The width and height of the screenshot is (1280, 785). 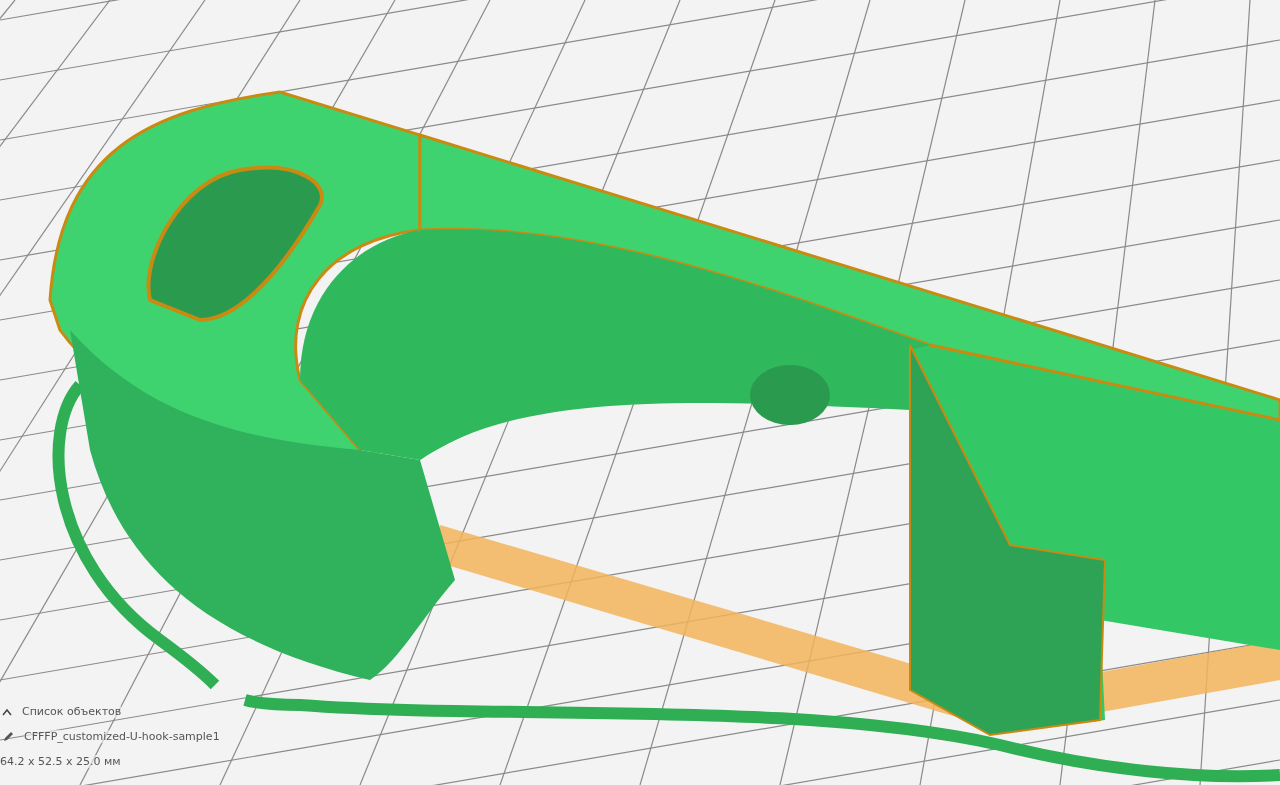 I want to click on caret-up-icon, so click(x=7, y=711).